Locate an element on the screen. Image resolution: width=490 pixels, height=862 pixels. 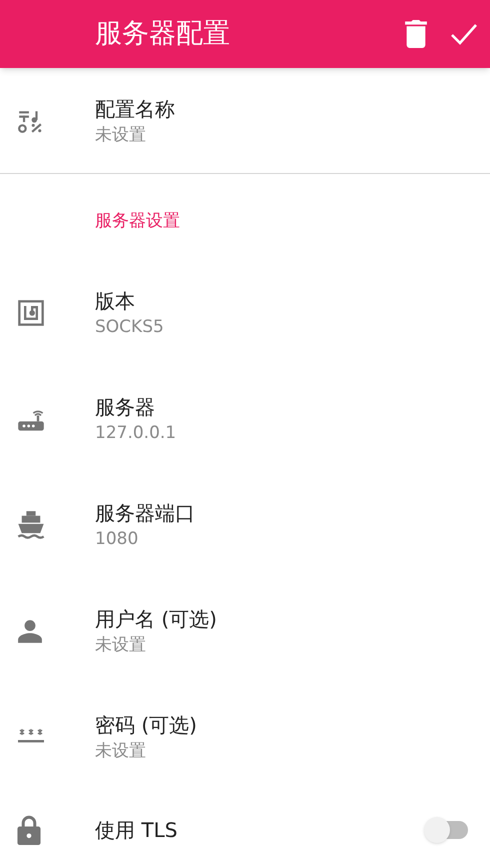
person-icon is located at coordinates (30, 631).